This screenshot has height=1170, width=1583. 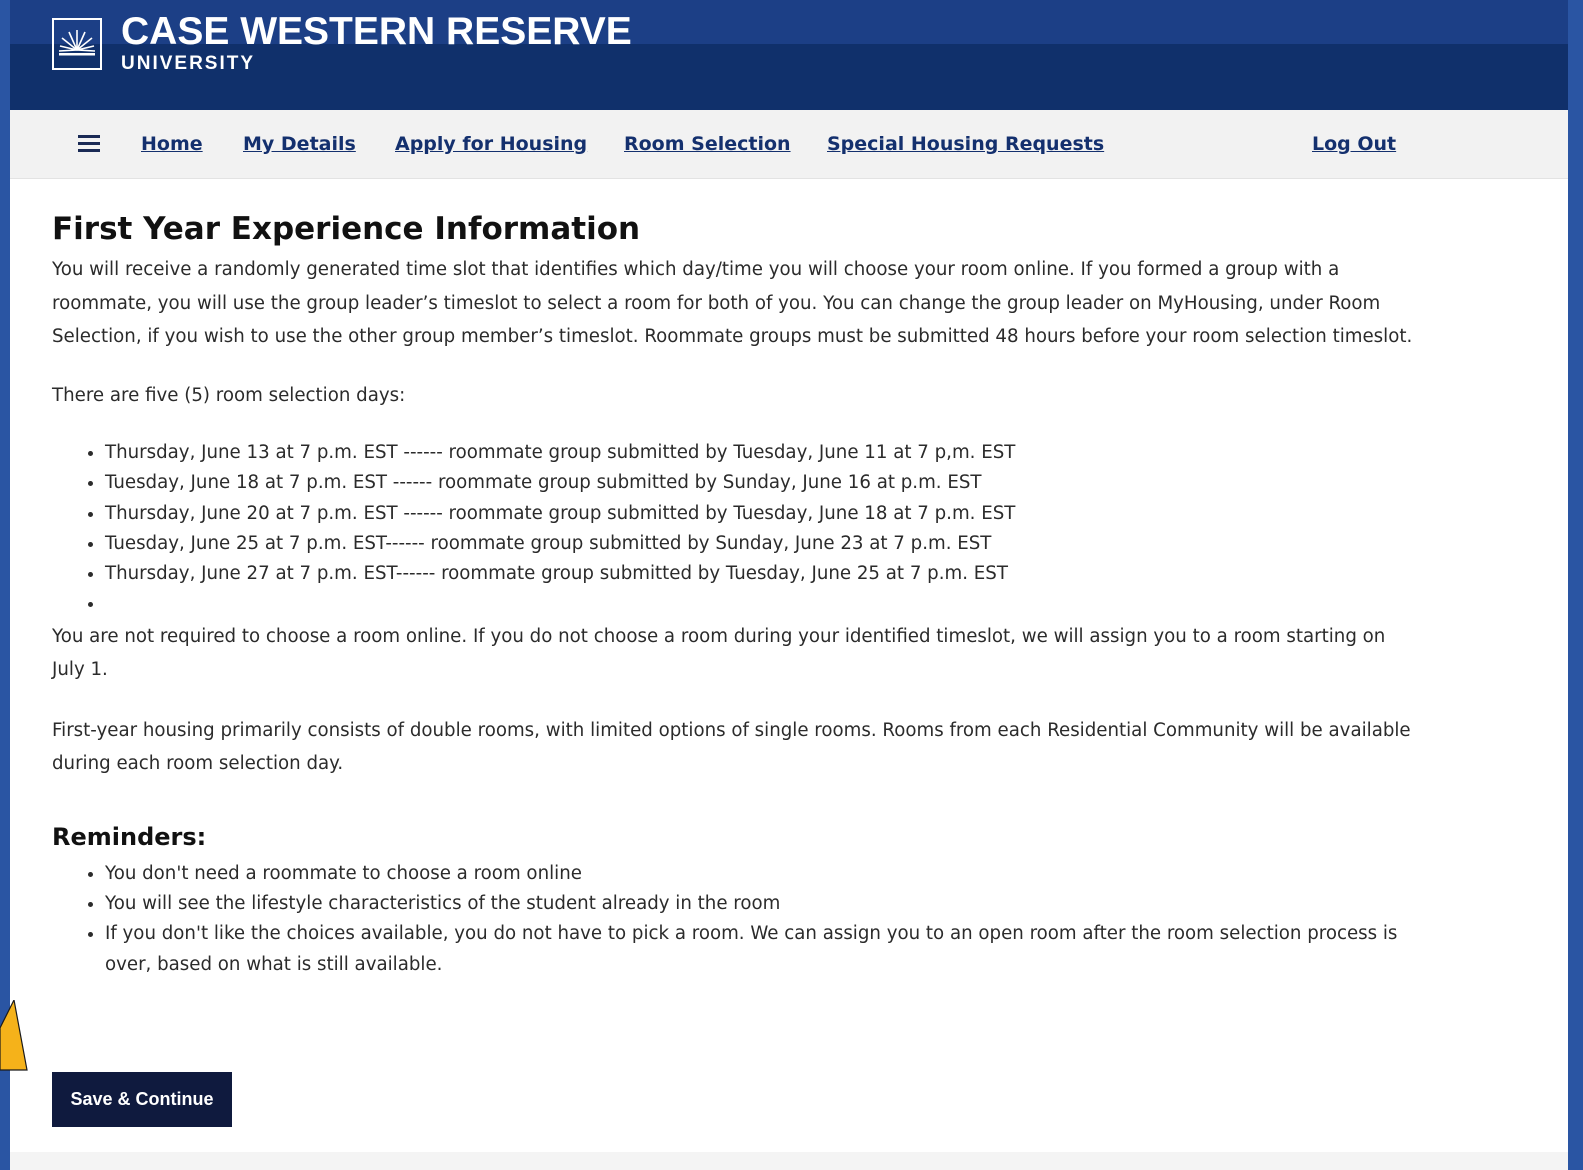 What do you see at coordinates (142, 1099) in the screenshot?
I see `save-continue-button: Save & Continue` at bounding box center [142, 1099].